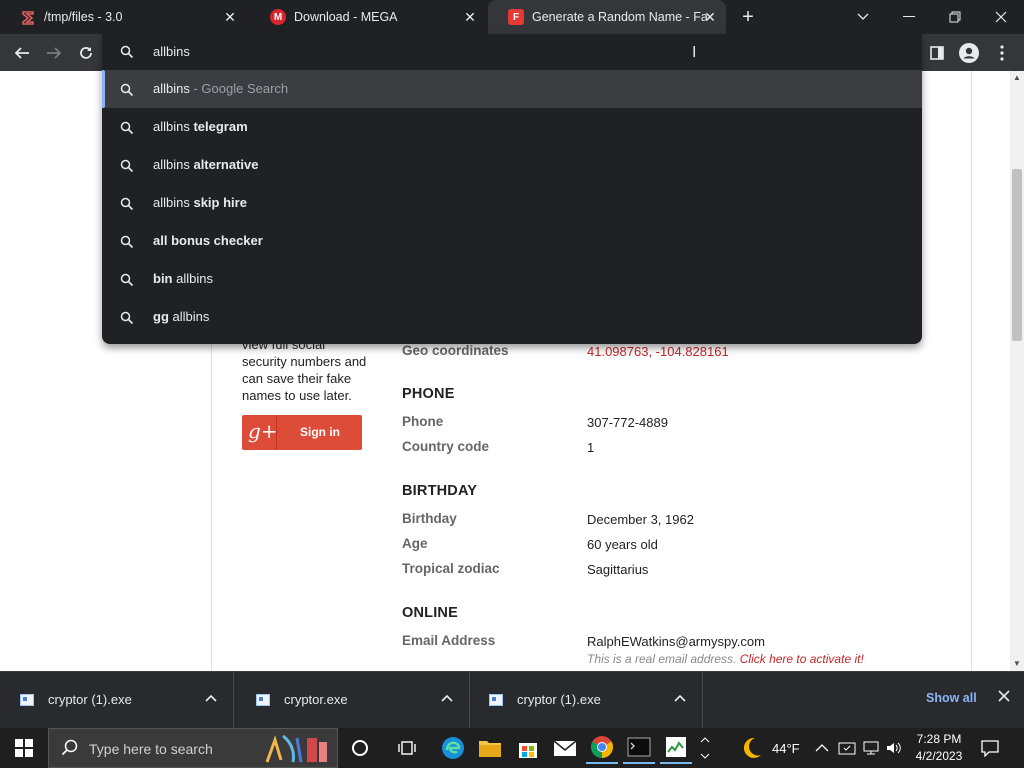  Describe the element at coordinates (276, 432) in the screenshot. I see `button-divider` at that location.